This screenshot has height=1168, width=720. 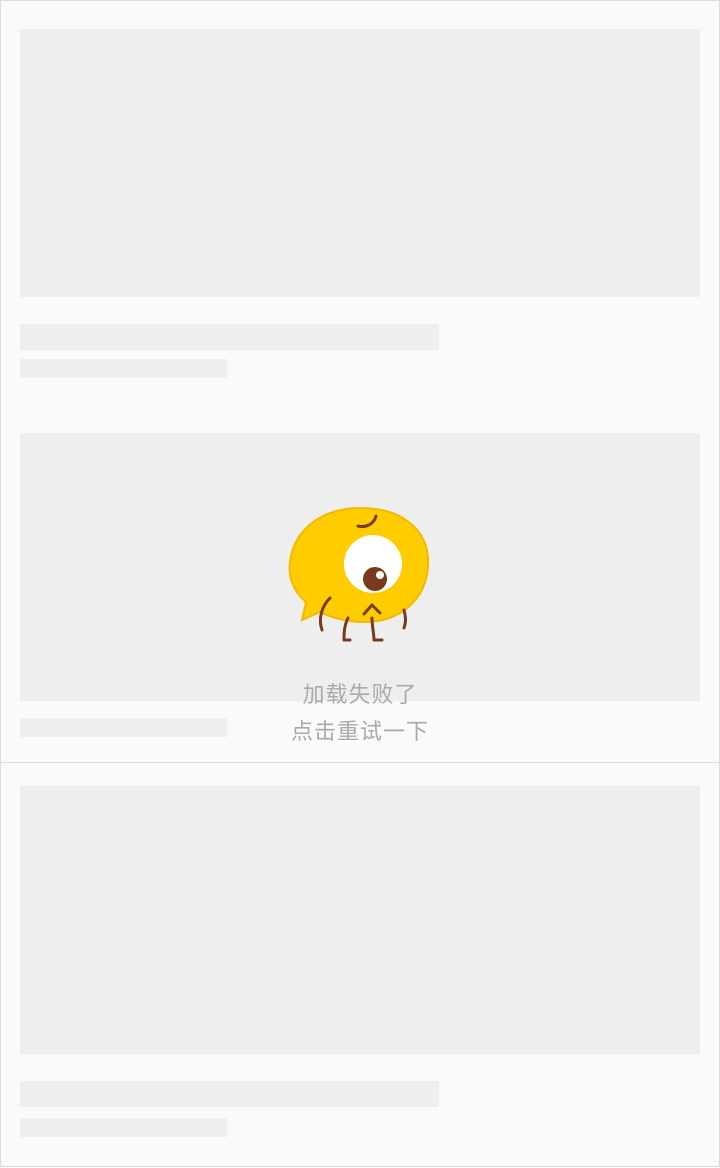 I want to click on load-failed-message: 加载失败了, so click(x=360, y=695).